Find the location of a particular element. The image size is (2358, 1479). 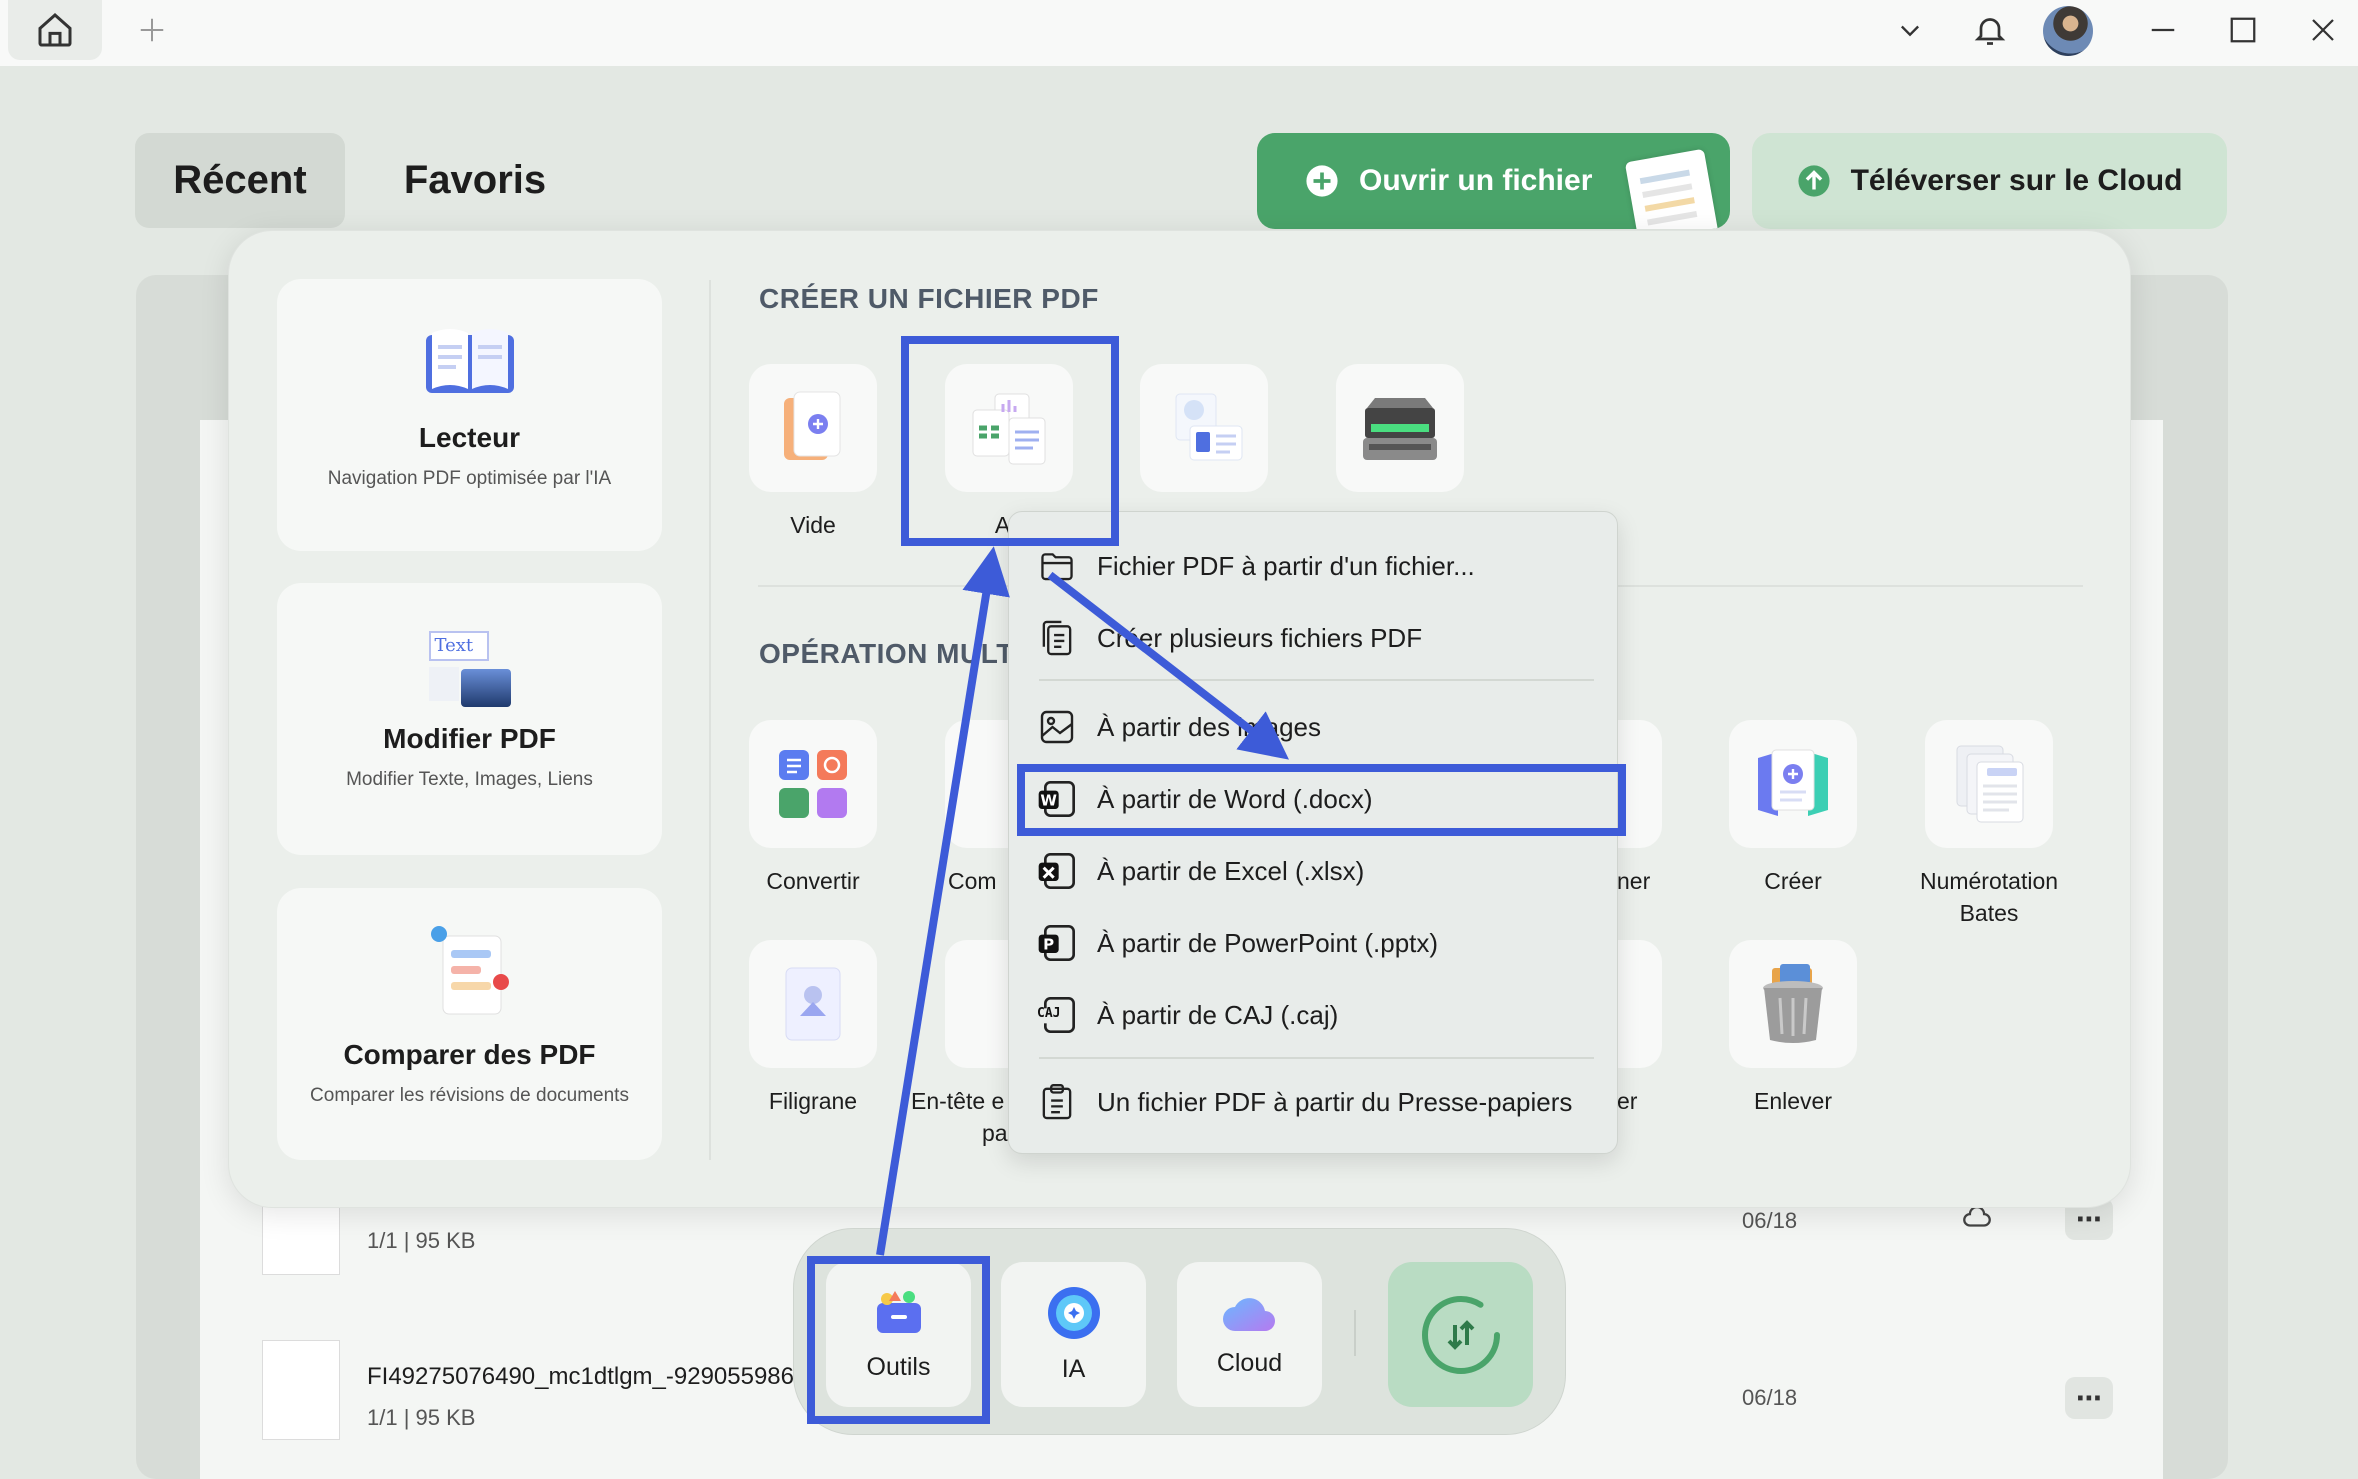

home-icon is located at coordinates (55, 29).